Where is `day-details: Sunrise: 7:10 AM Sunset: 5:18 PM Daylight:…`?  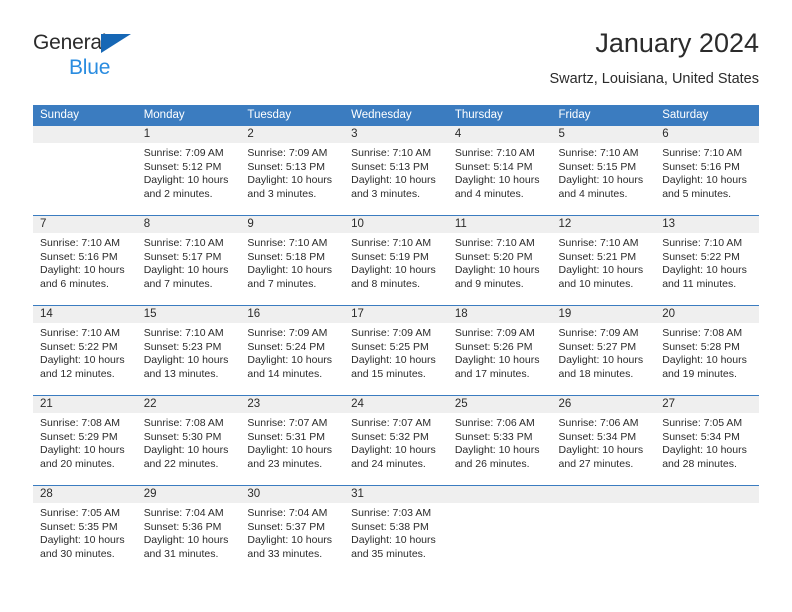
day-details: Sunrise: 7:10 AM Sunset: 5:18 PM Daylight:… is located at coordinates (292, 262).